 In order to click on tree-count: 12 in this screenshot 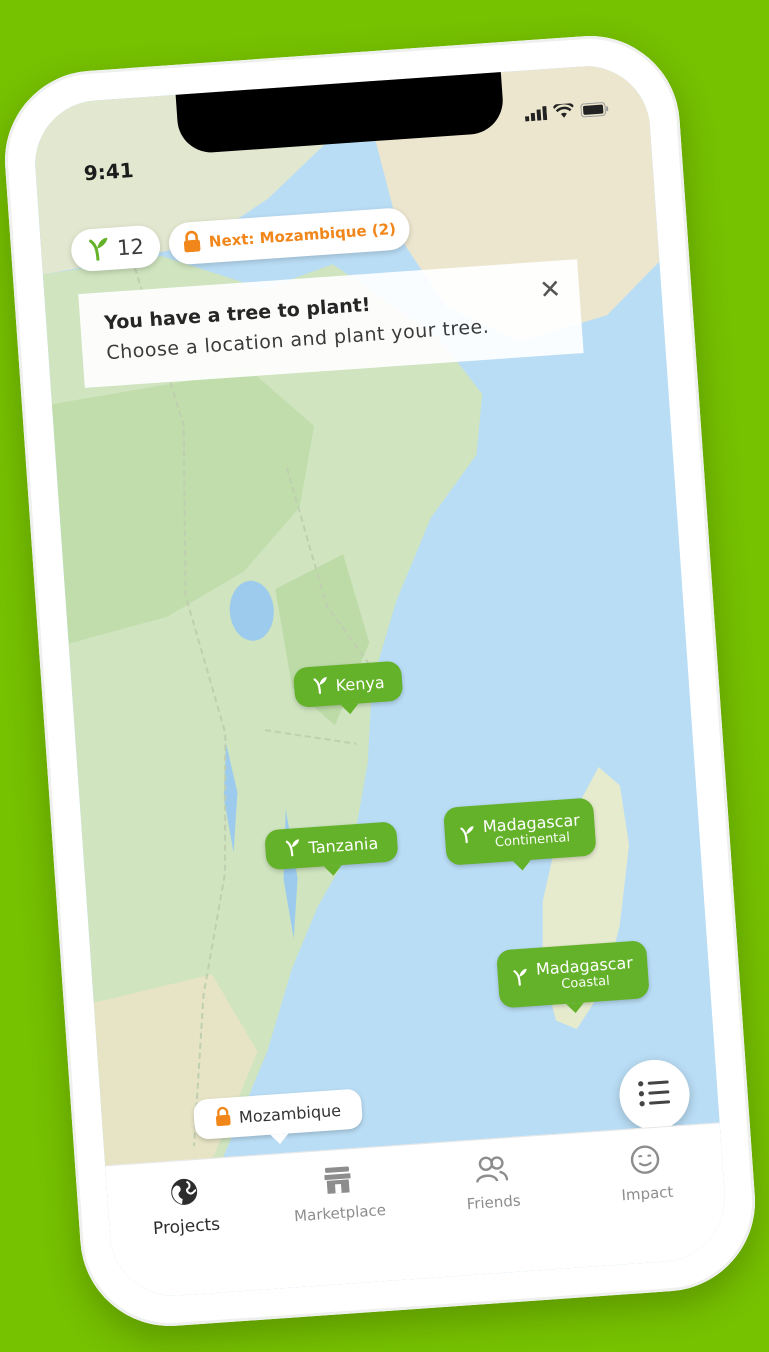, I will do `click(130, 247)`.